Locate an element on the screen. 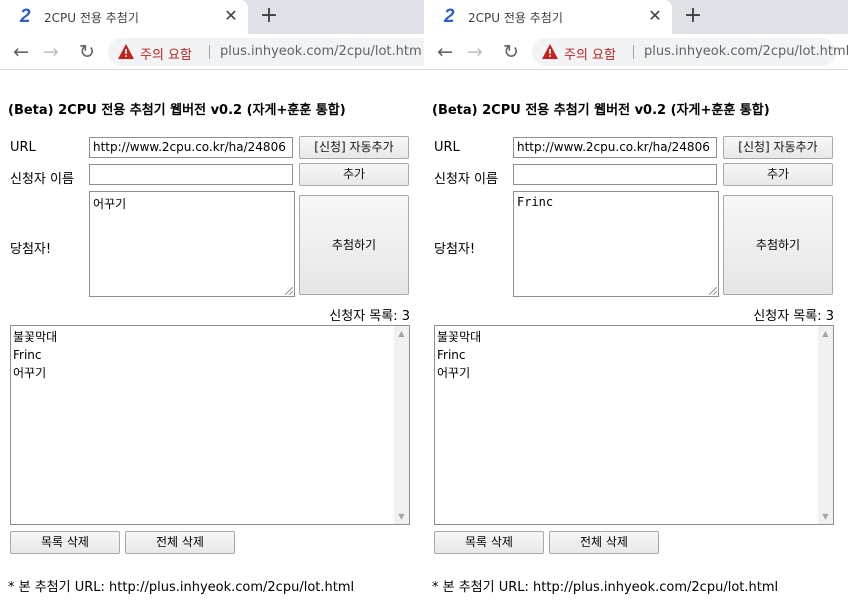  address-bar: 주의 요함 plus.inhyeok.com/2cpu/lot.htm is located at coordinates (266, 52).